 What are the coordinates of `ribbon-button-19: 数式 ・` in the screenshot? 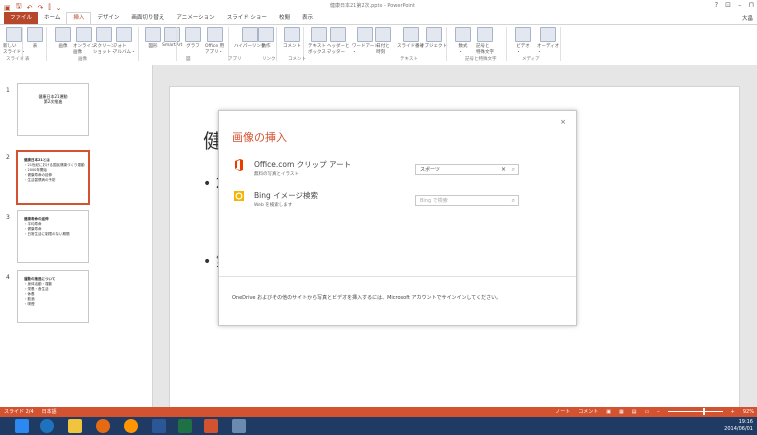 It's located at (463, 41).